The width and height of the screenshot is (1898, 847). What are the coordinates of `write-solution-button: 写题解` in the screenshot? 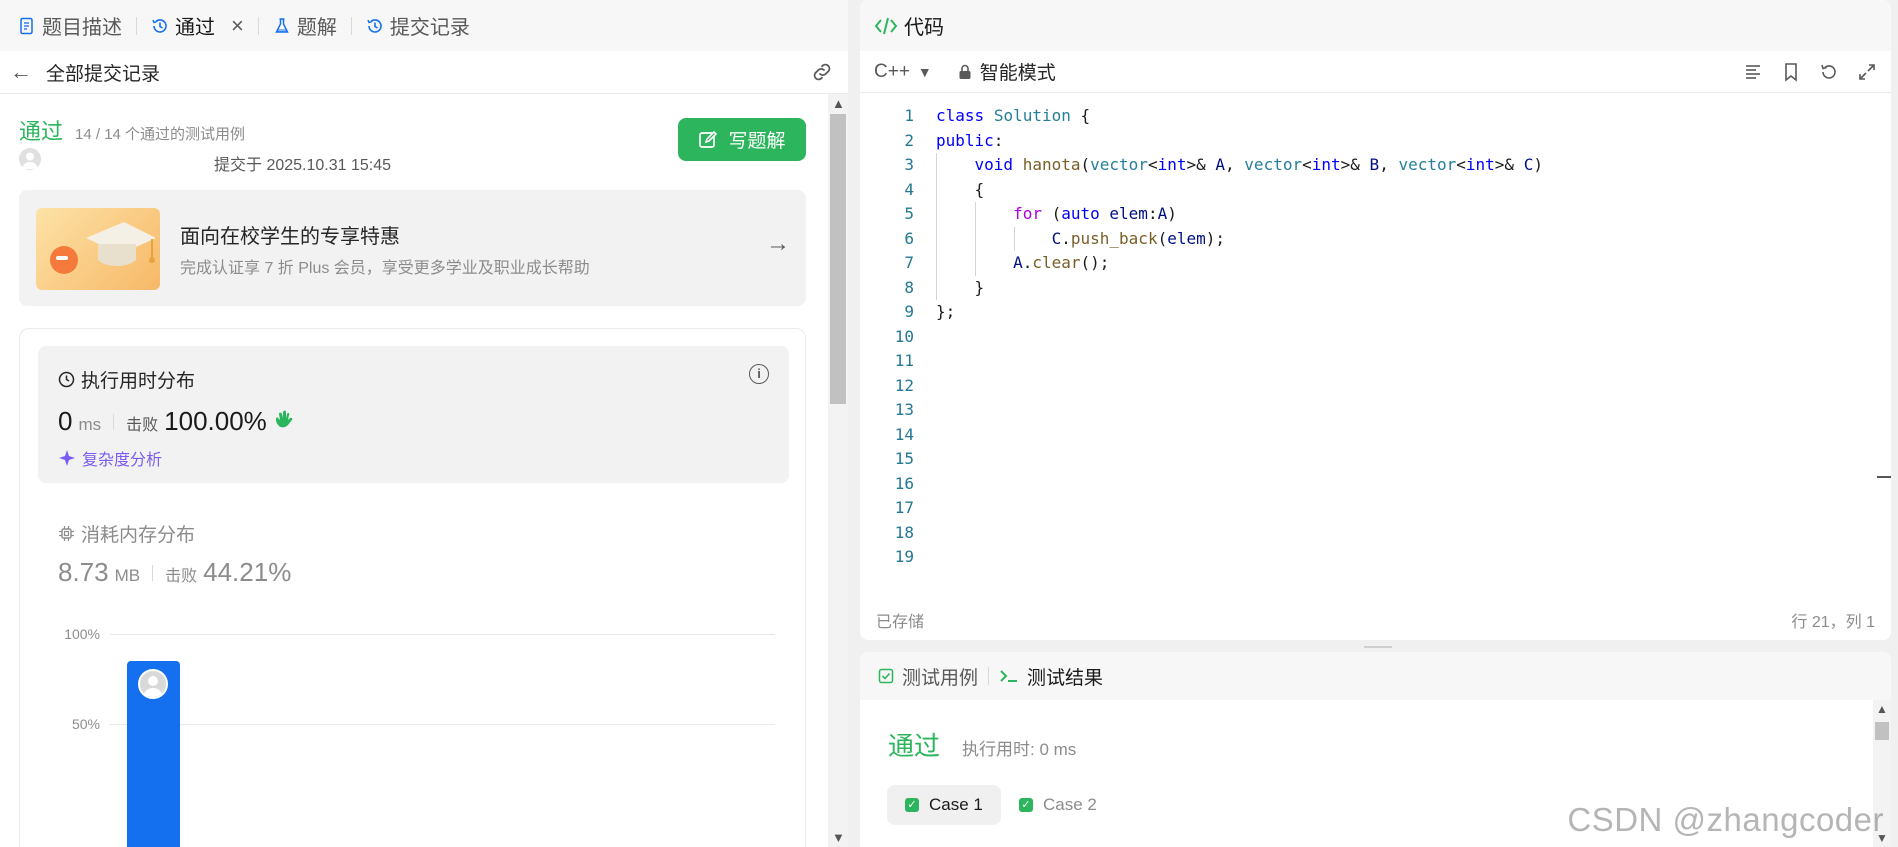 It's located at (742, 139).